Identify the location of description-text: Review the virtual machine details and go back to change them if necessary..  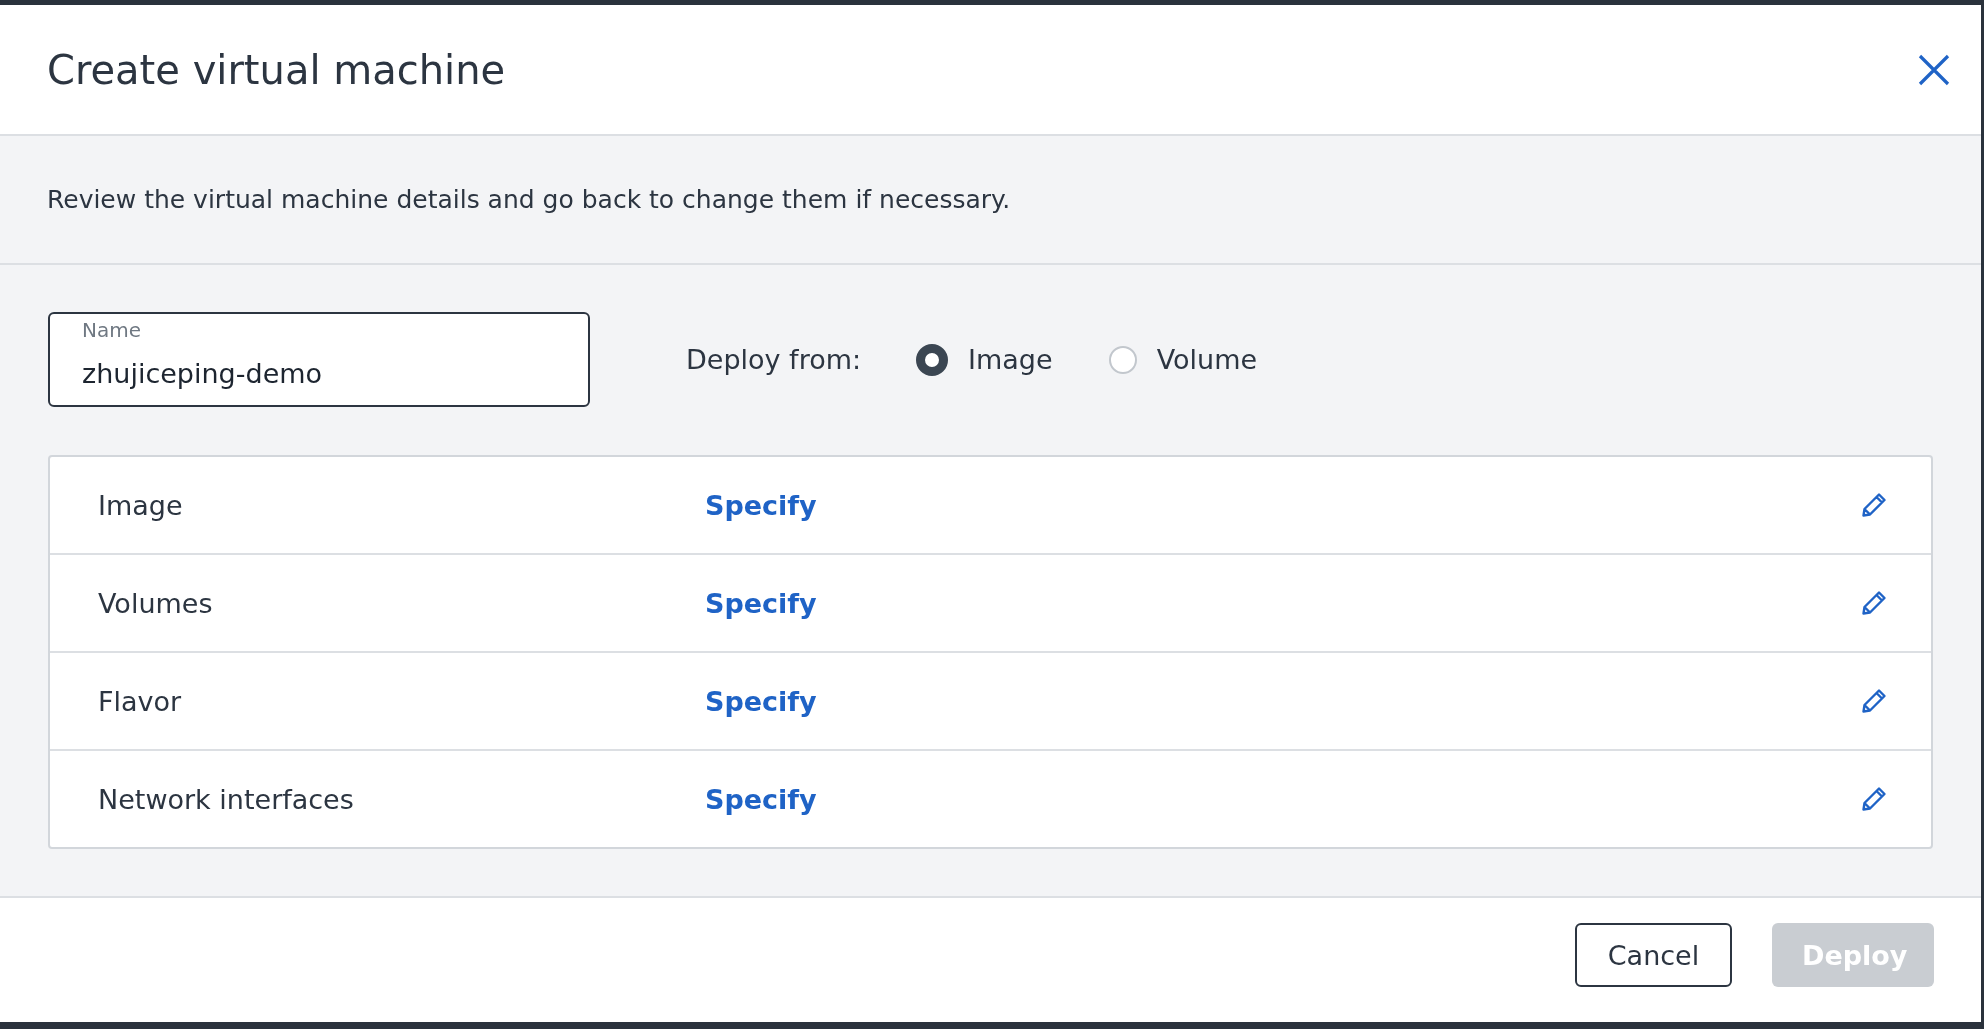
(529, 199).